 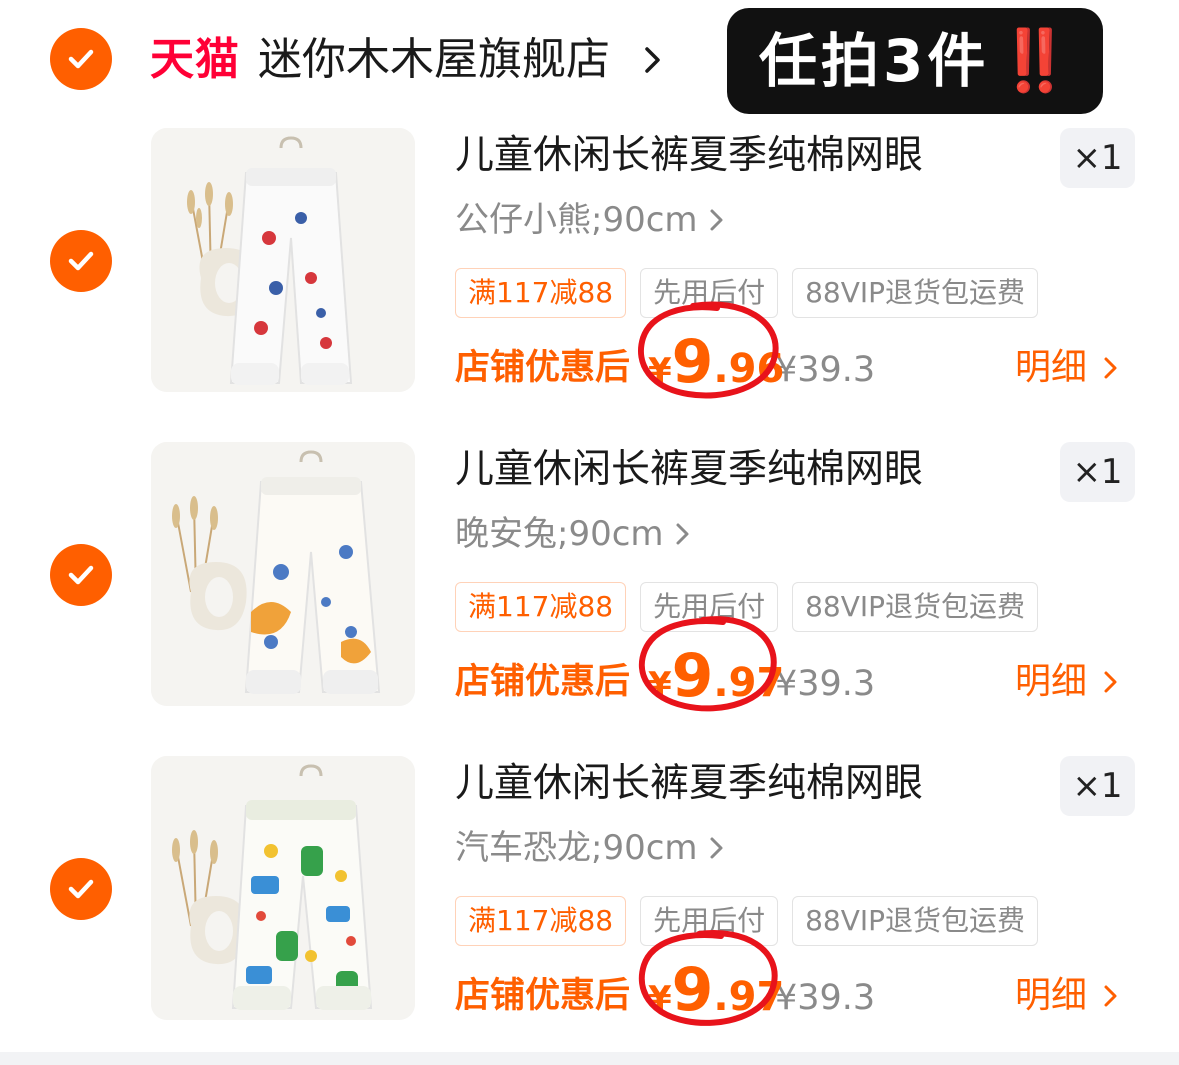 I want to click on sku-selector: 汽车恐龙;90cm, so click(x=590, y=848).